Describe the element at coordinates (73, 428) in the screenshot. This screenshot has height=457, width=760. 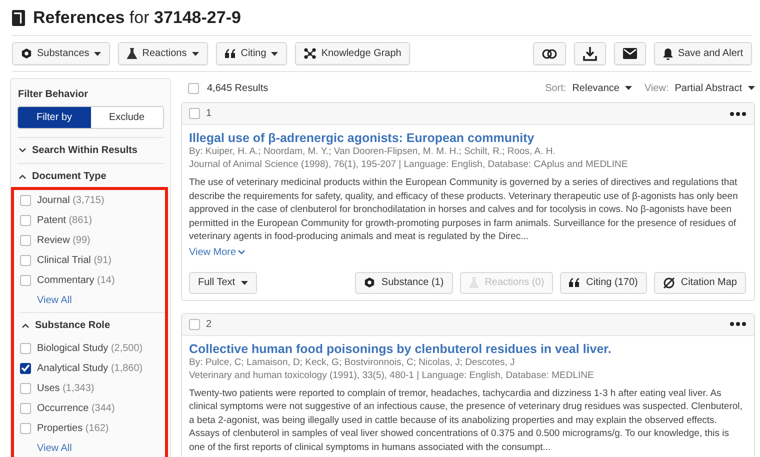
I see `filter-option: Properties (162)` at that location.